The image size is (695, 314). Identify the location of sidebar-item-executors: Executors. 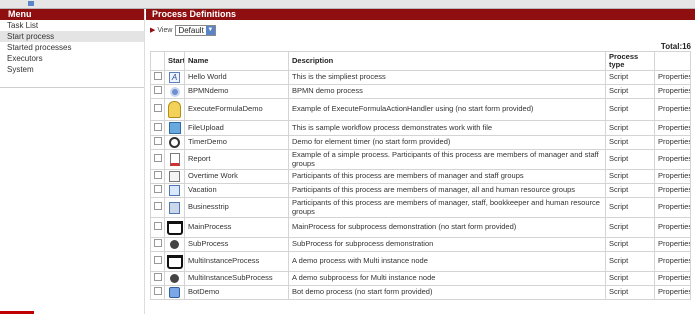
(72, 58).